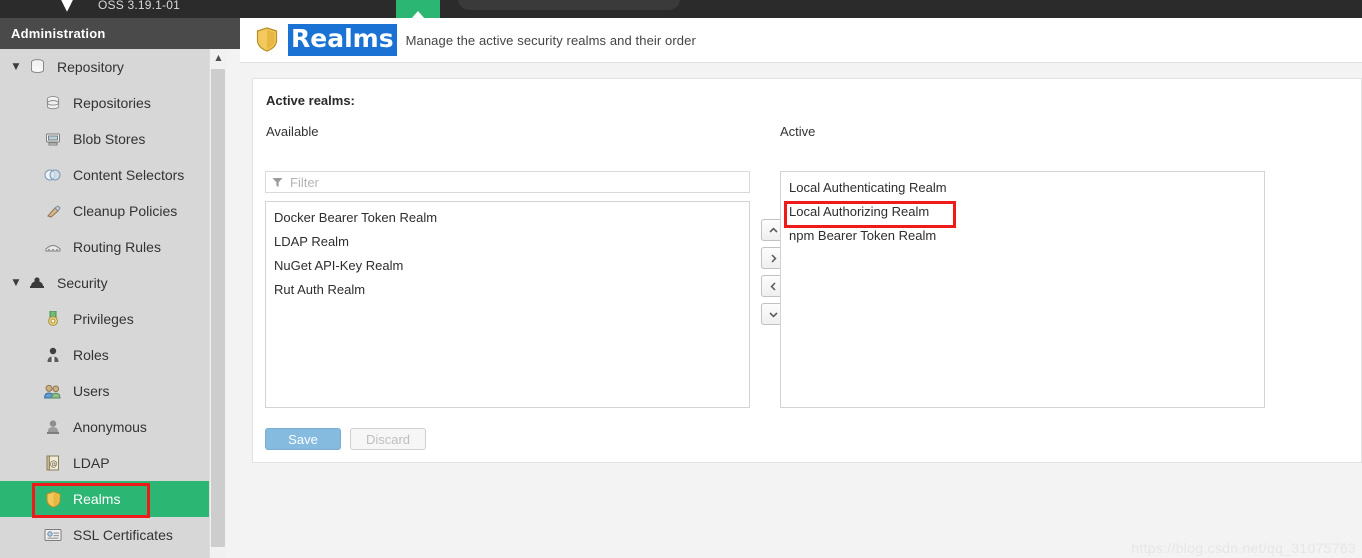  What do you see at coordinates (1022, 188) in the screenshot?
I see `list-item: Local Authenticating Realm` at bounding box center [1022, 188].